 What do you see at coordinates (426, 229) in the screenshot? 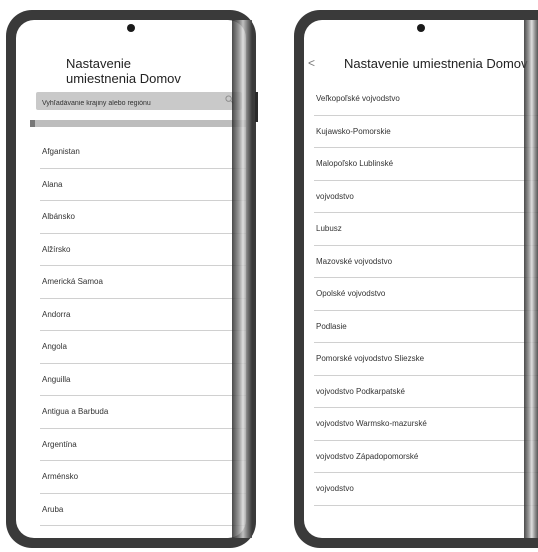
I see `province-item: Lubusz` at bounding box center [426, 229].